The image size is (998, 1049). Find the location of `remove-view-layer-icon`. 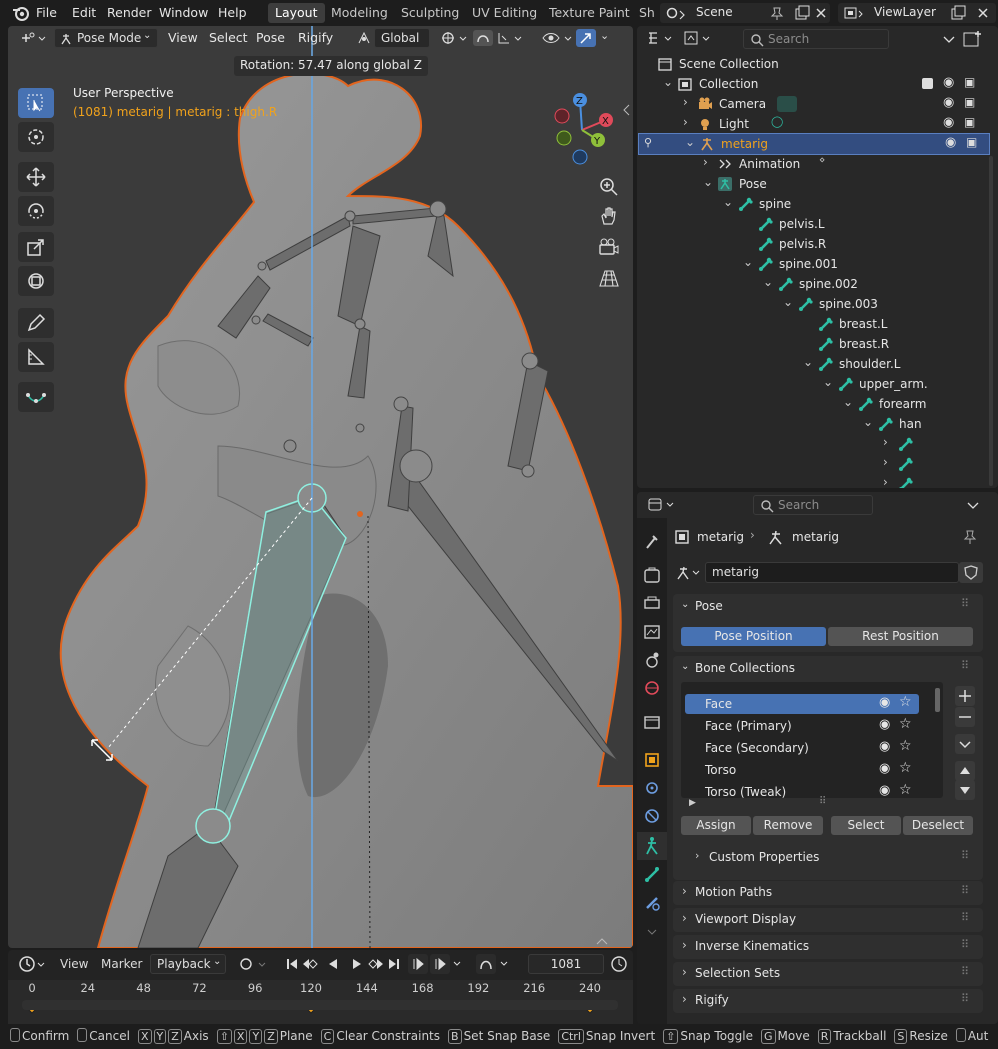

remove-view-layer-icon is located at coordinates (983, 13).